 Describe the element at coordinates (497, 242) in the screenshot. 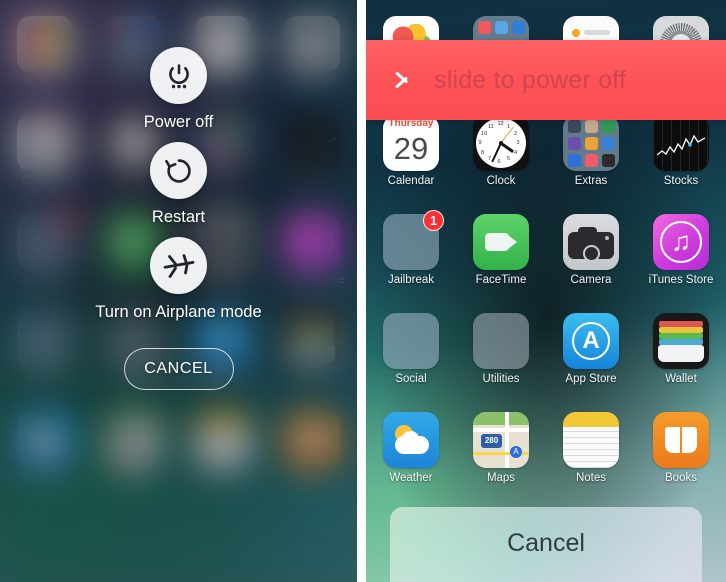

I see `video-camera-icon` at that location.